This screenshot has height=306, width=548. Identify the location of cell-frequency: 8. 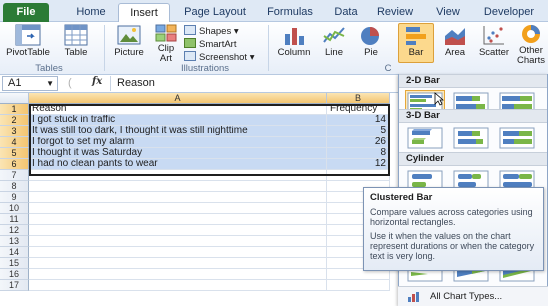
(358, 153).